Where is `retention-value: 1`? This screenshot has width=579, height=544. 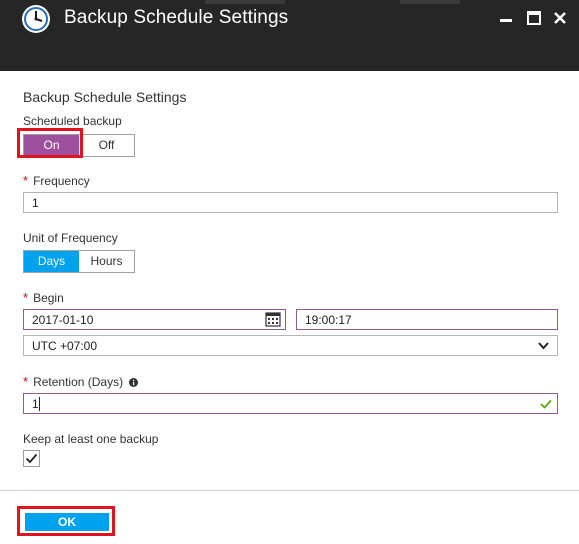 retention-value: 1 is located at coordinates (35, 404).